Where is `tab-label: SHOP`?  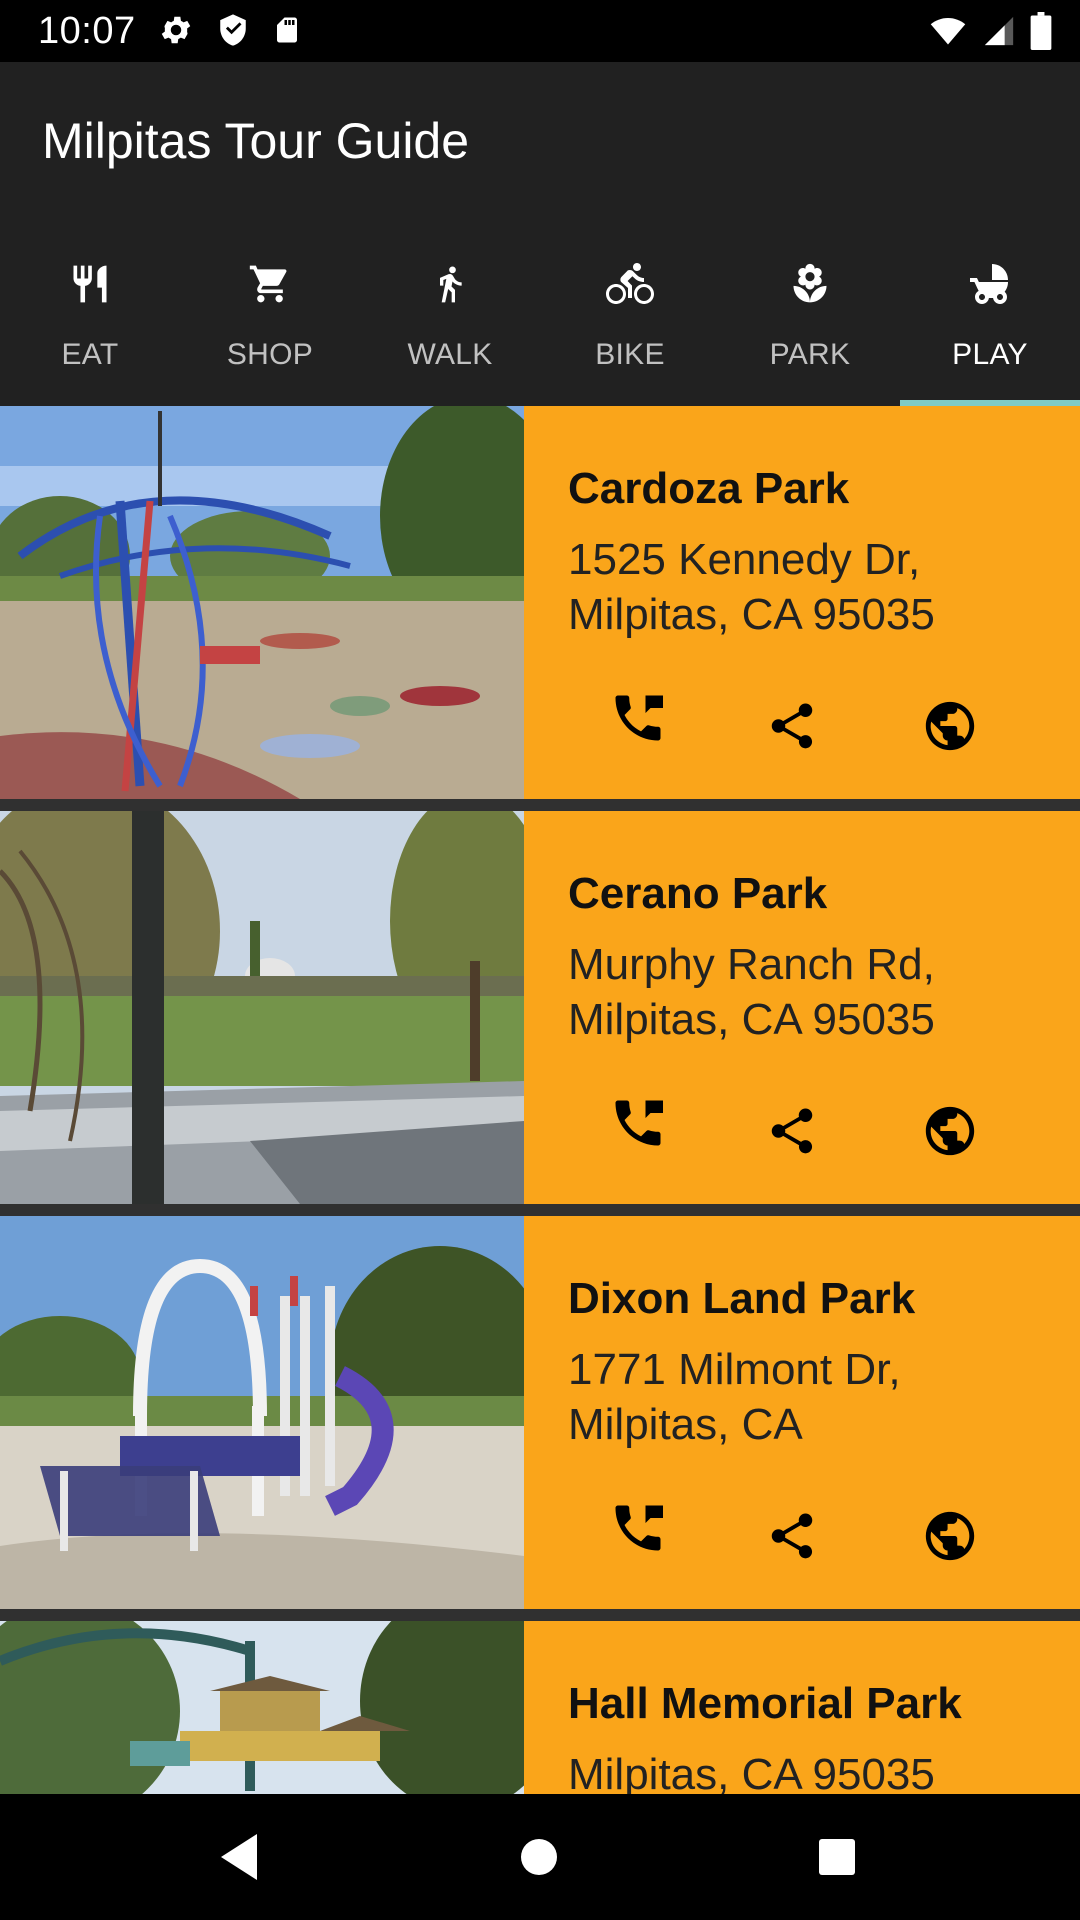 tab-label: SHOP is located at coordinates (270, 354).